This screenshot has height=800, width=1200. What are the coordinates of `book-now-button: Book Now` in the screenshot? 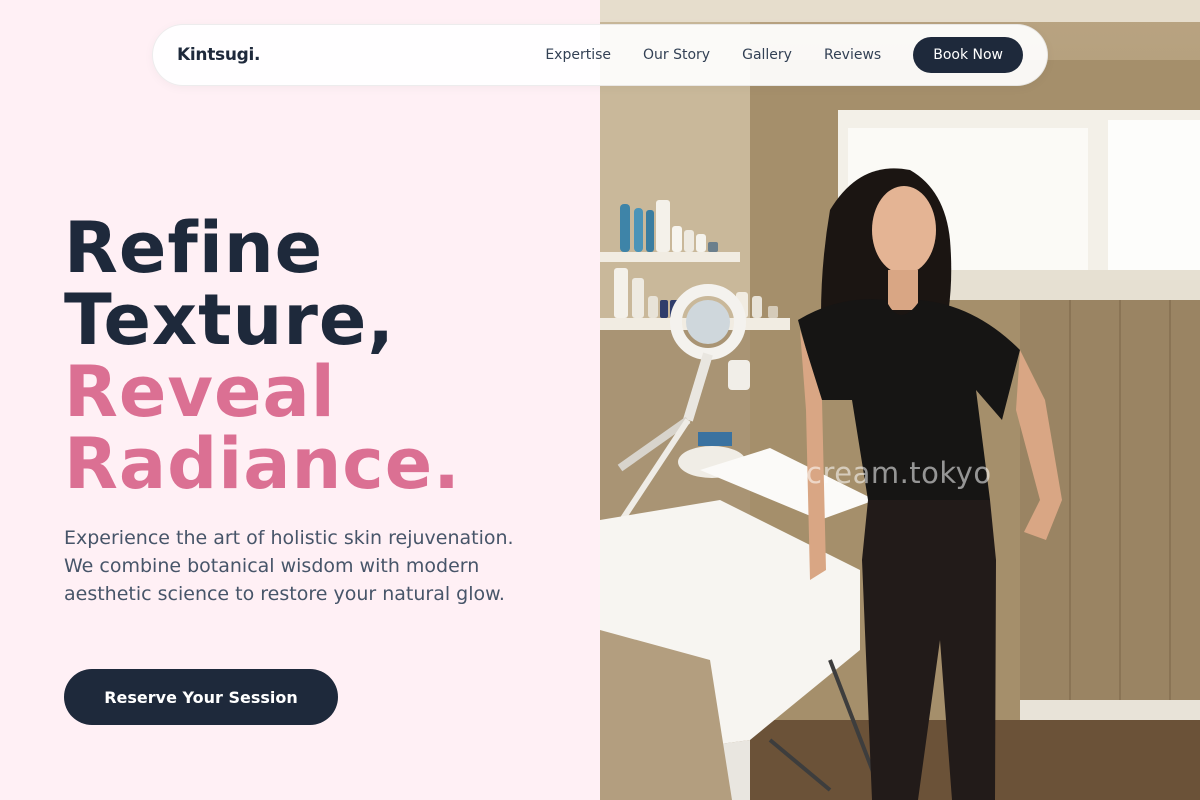 It's located at (968, 55).